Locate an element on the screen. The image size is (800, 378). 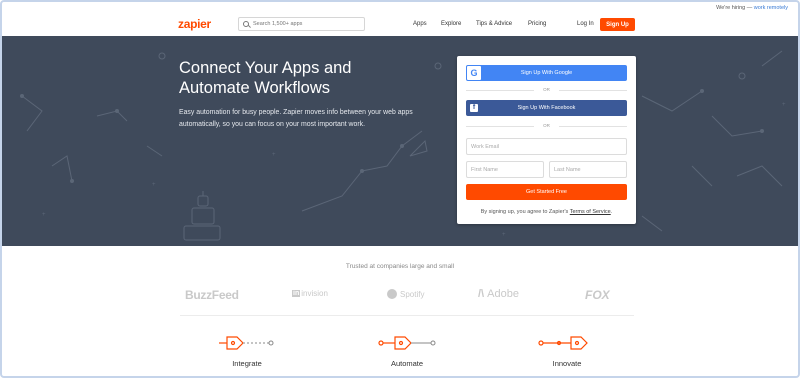
work-email-field: Work Email is located at coordinates (546, 146).